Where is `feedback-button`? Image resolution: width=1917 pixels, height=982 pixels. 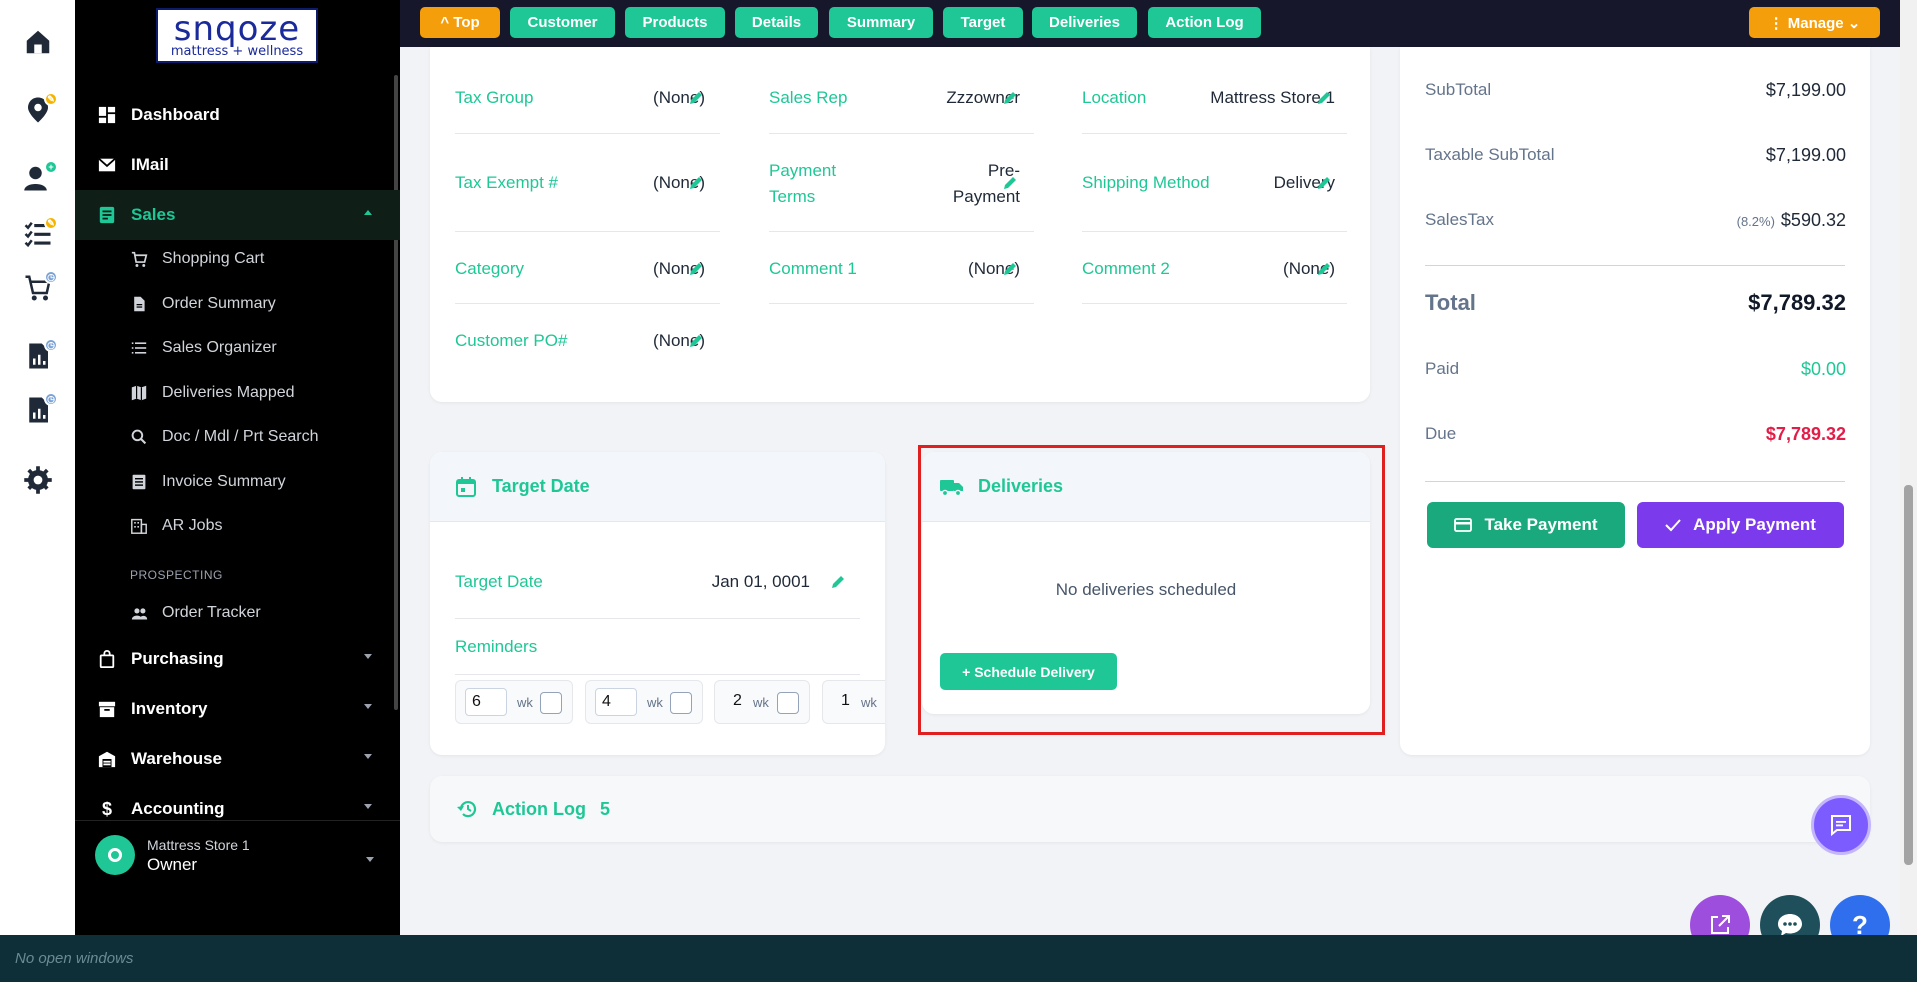 feedback-button is located at coordinates (1841, 825).